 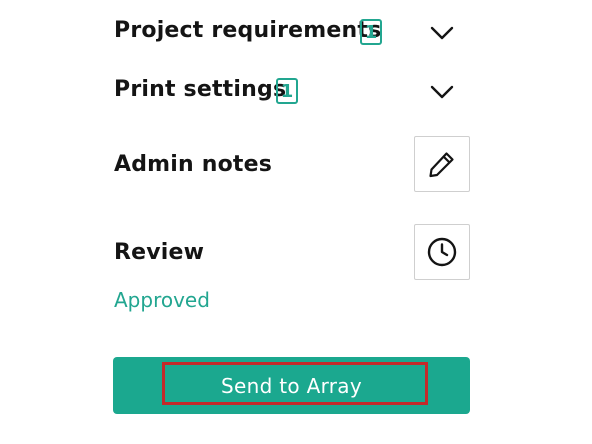 I want to click on section-label: Print settings, so click(x=200, y=89).